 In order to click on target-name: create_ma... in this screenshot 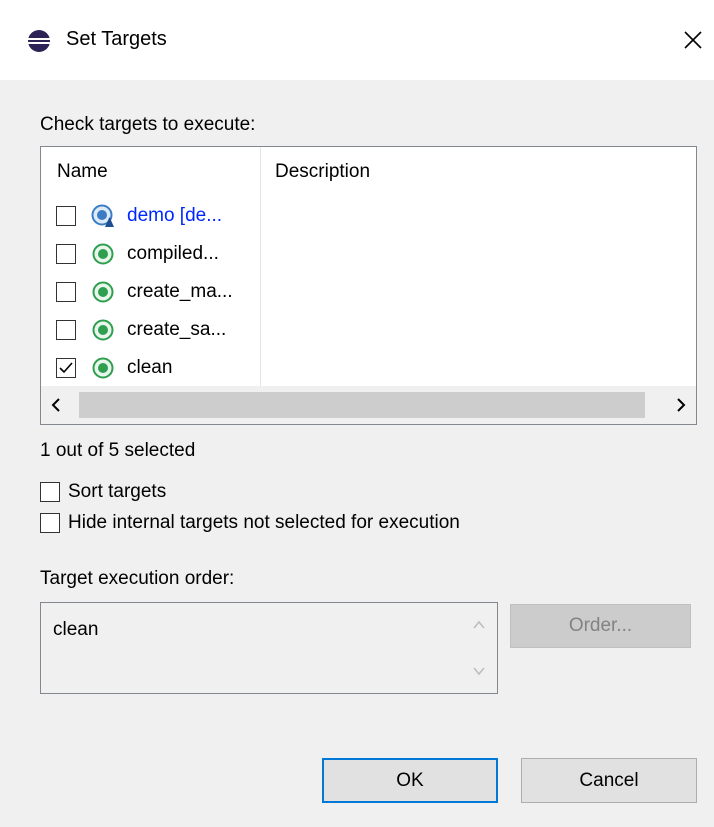, I will do `click(180, 291)`.